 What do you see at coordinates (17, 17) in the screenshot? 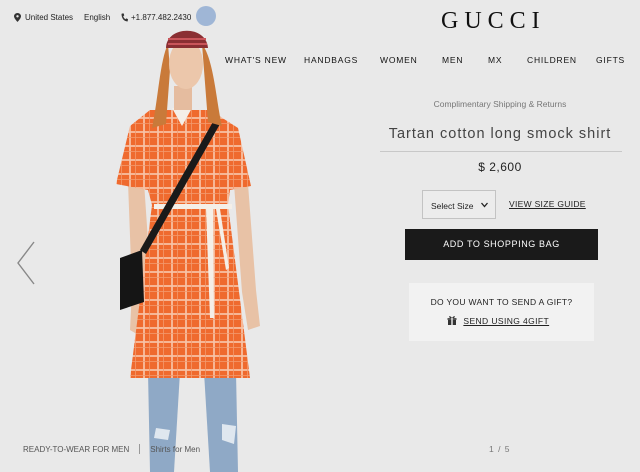
I see `map-pin-icon` at bounding box center [17, 17].